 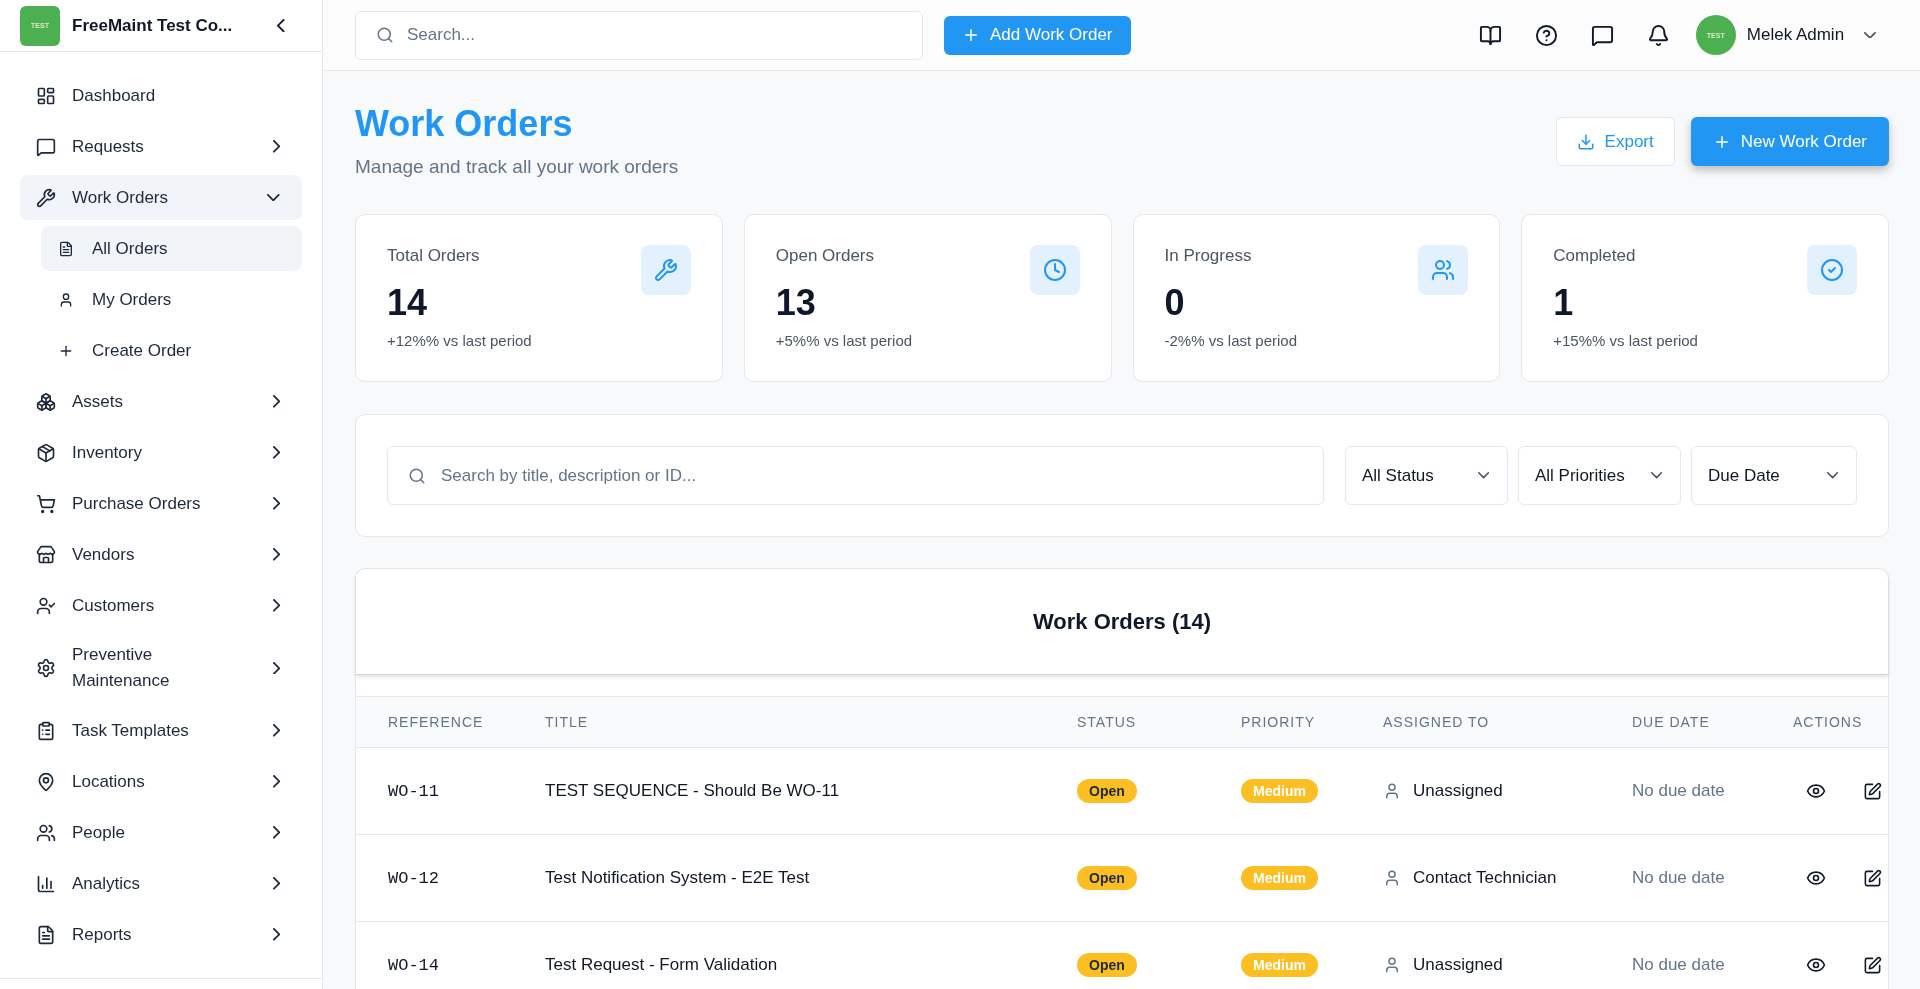 What do you see at coordinates (1436, 722) in the screenshot?
I see `column-header: ASSIGNED TO` at bounding box center [1436, 722].